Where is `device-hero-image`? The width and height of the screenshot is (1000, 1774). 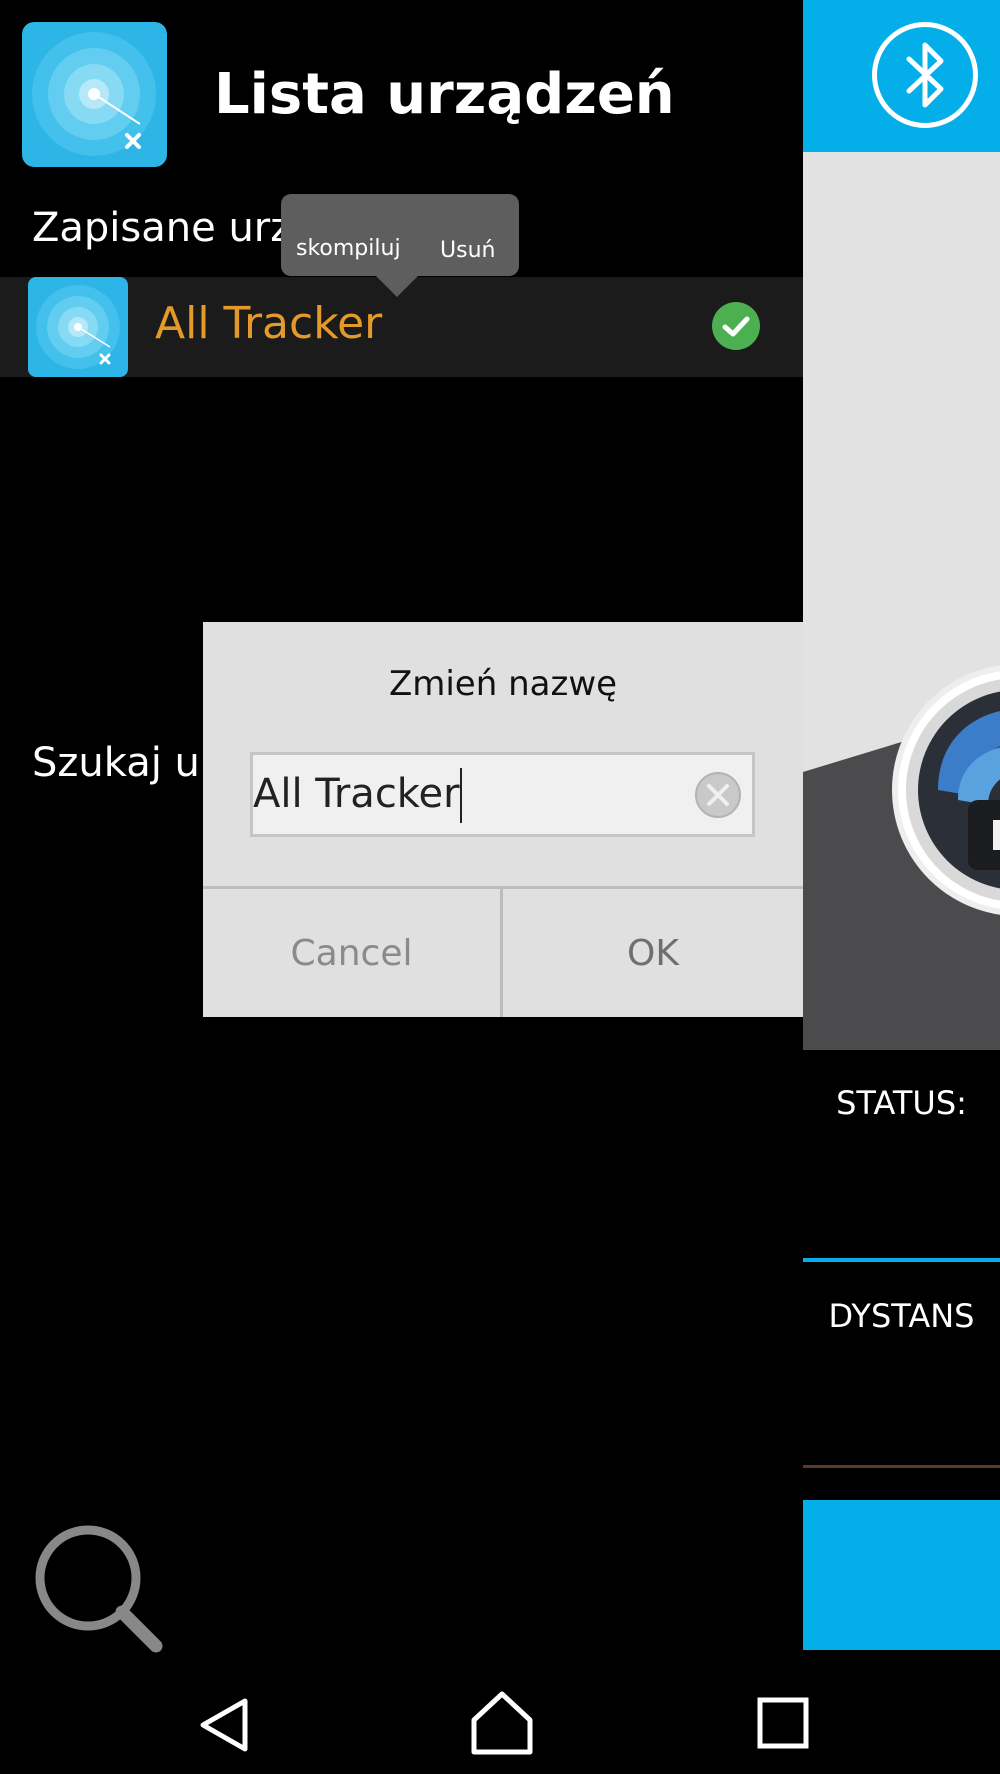 device-hero-image is located at coordinates (901, 601).